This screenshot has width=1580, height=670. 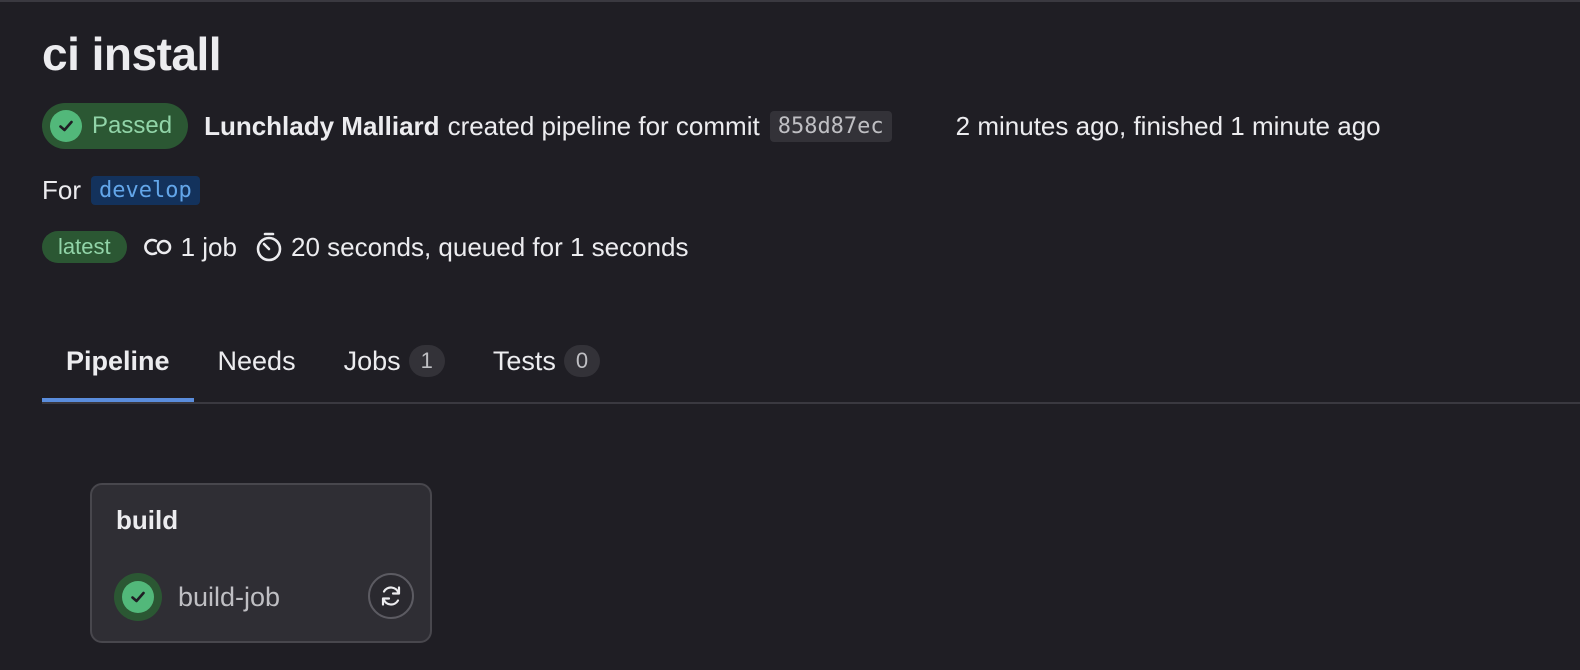 What do you see at coordinates (811, 365) in the screenshot?
I see `pipeline-tabs: Pipeline Needs Jobs 1 Tests 0` at bounding box center [811, 365].